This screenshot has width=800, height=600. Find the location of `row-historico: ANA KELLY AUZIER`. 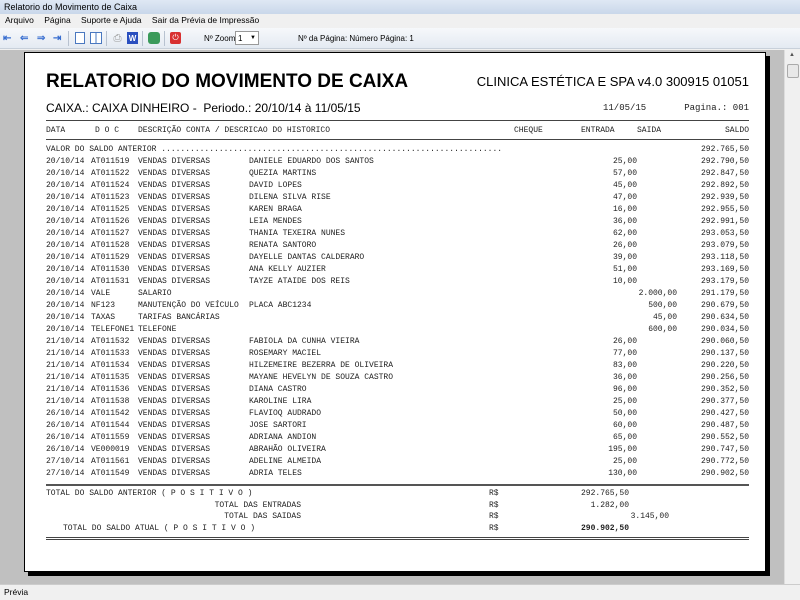

row-historico: ANA KELLY AUZIER is located at coordinates (287, 269).